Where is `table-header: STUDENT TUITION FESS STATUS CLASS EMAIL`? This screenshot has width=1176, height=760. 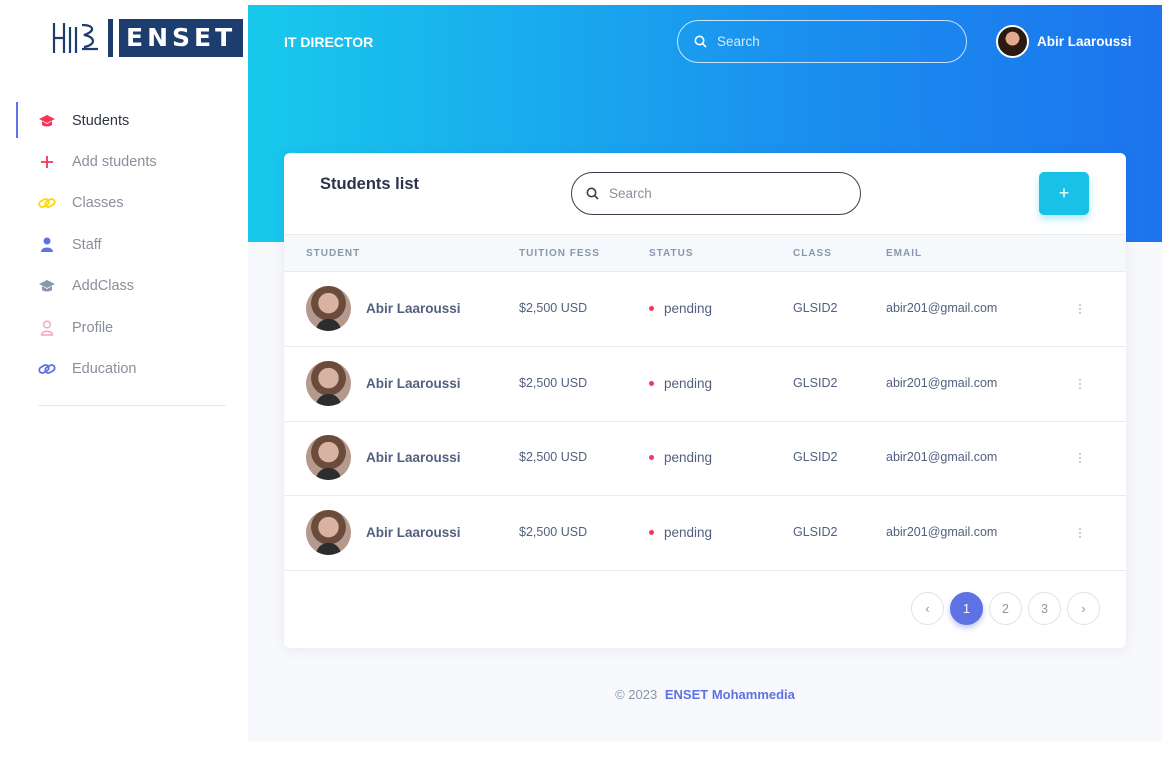 table-header: STUDENT TUITION FESS STATUS CLASS EMAIL is located at coordinates (705, 253).